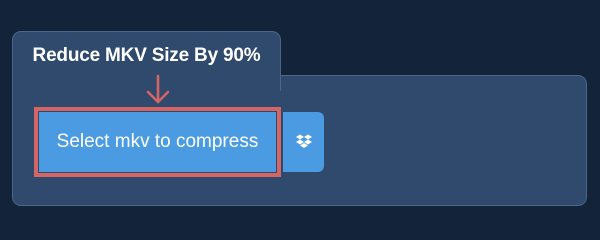 The image size is (600, 240). What do you see at coordinates (158, 89) in the screenshot?
I see `arrow-down-icon` at bounding box center [158, 89].